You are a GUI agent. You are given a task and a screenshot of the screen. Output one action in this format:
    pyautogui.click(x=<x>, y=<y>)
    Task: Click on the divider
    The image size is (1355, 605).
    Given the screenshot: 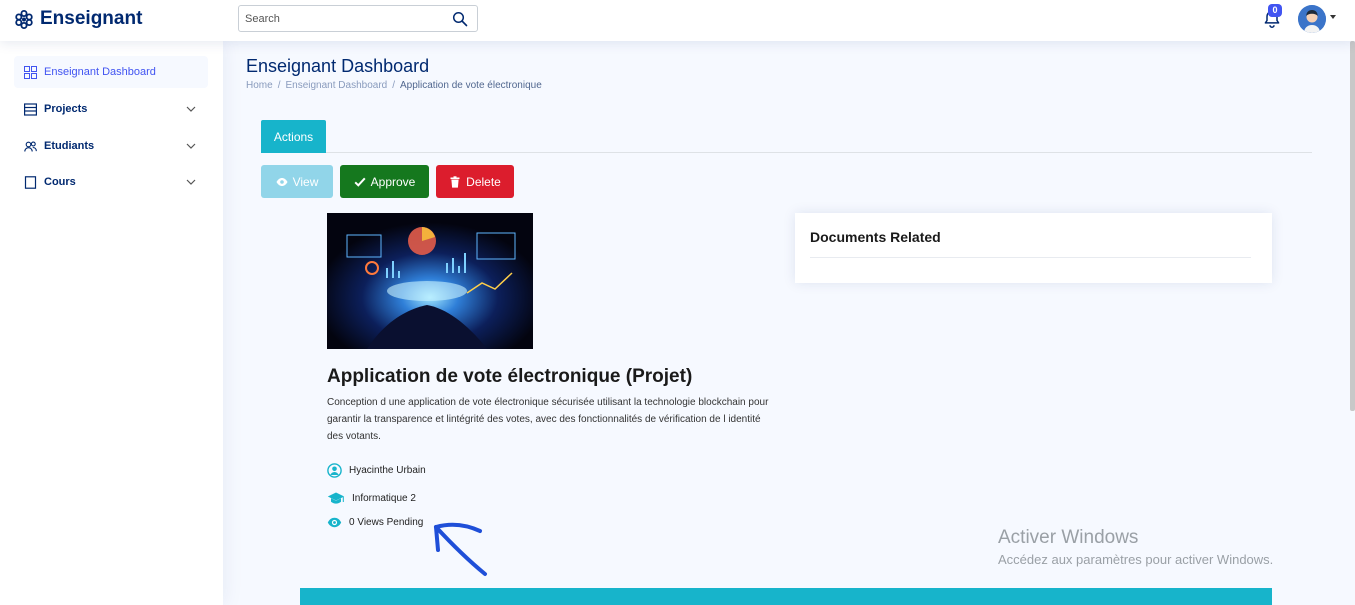 What is the action you would take?
    pyautogui.click(x=1030, y=257)
    